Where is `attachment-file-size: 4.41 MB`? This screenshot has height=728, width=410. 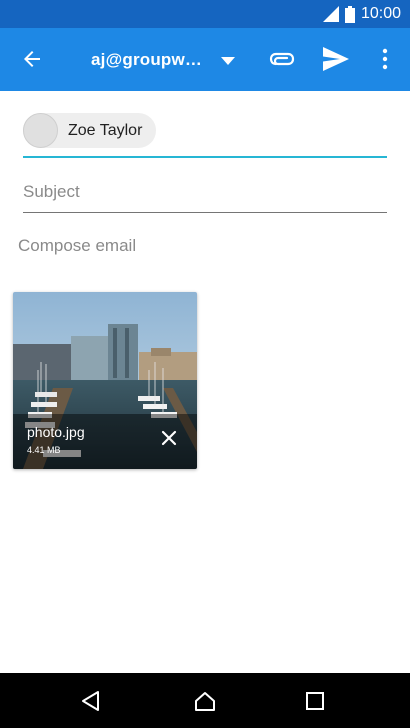
attachment-file-size: 4.41 MB is located at coordinates (44, 450).